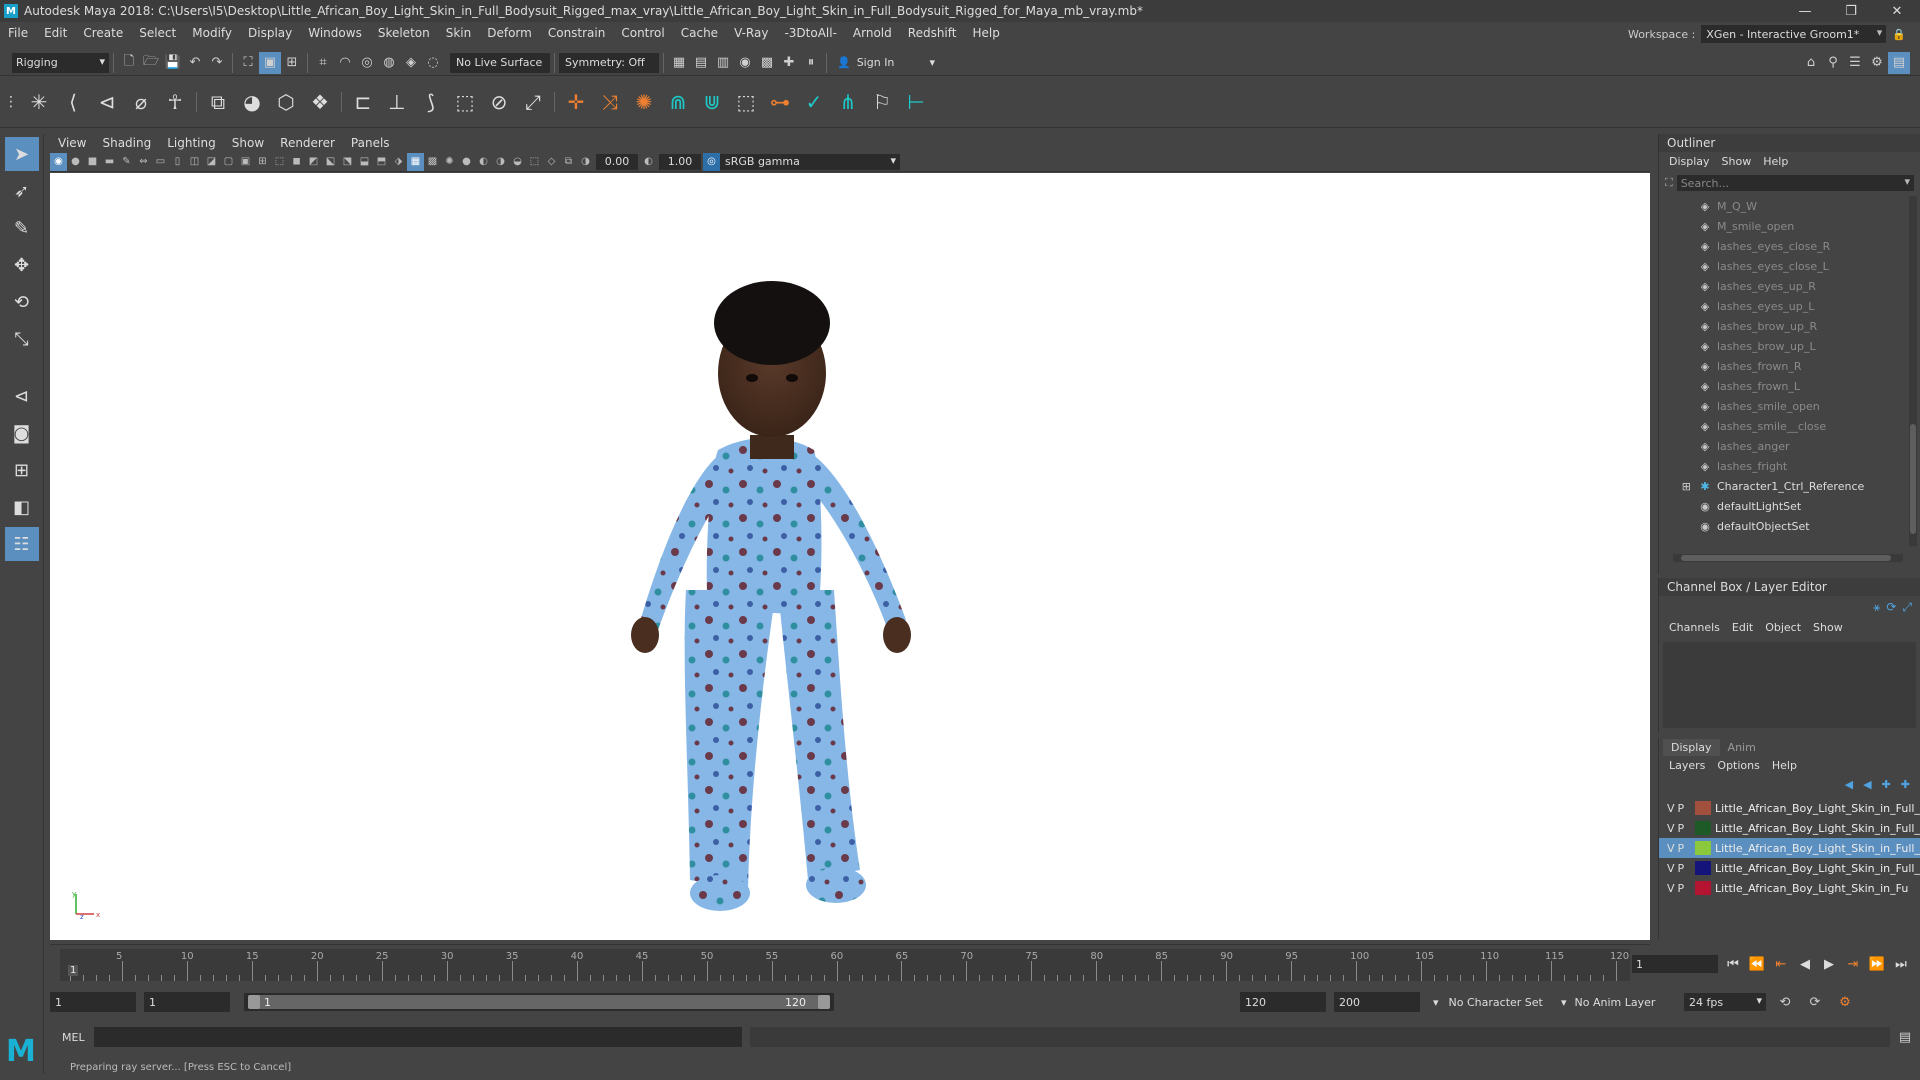  What do you see at coordinates (517, 162) in the screenshot?
I see `depth-of-field-icon: ◒` at bounding box center [517, 162].